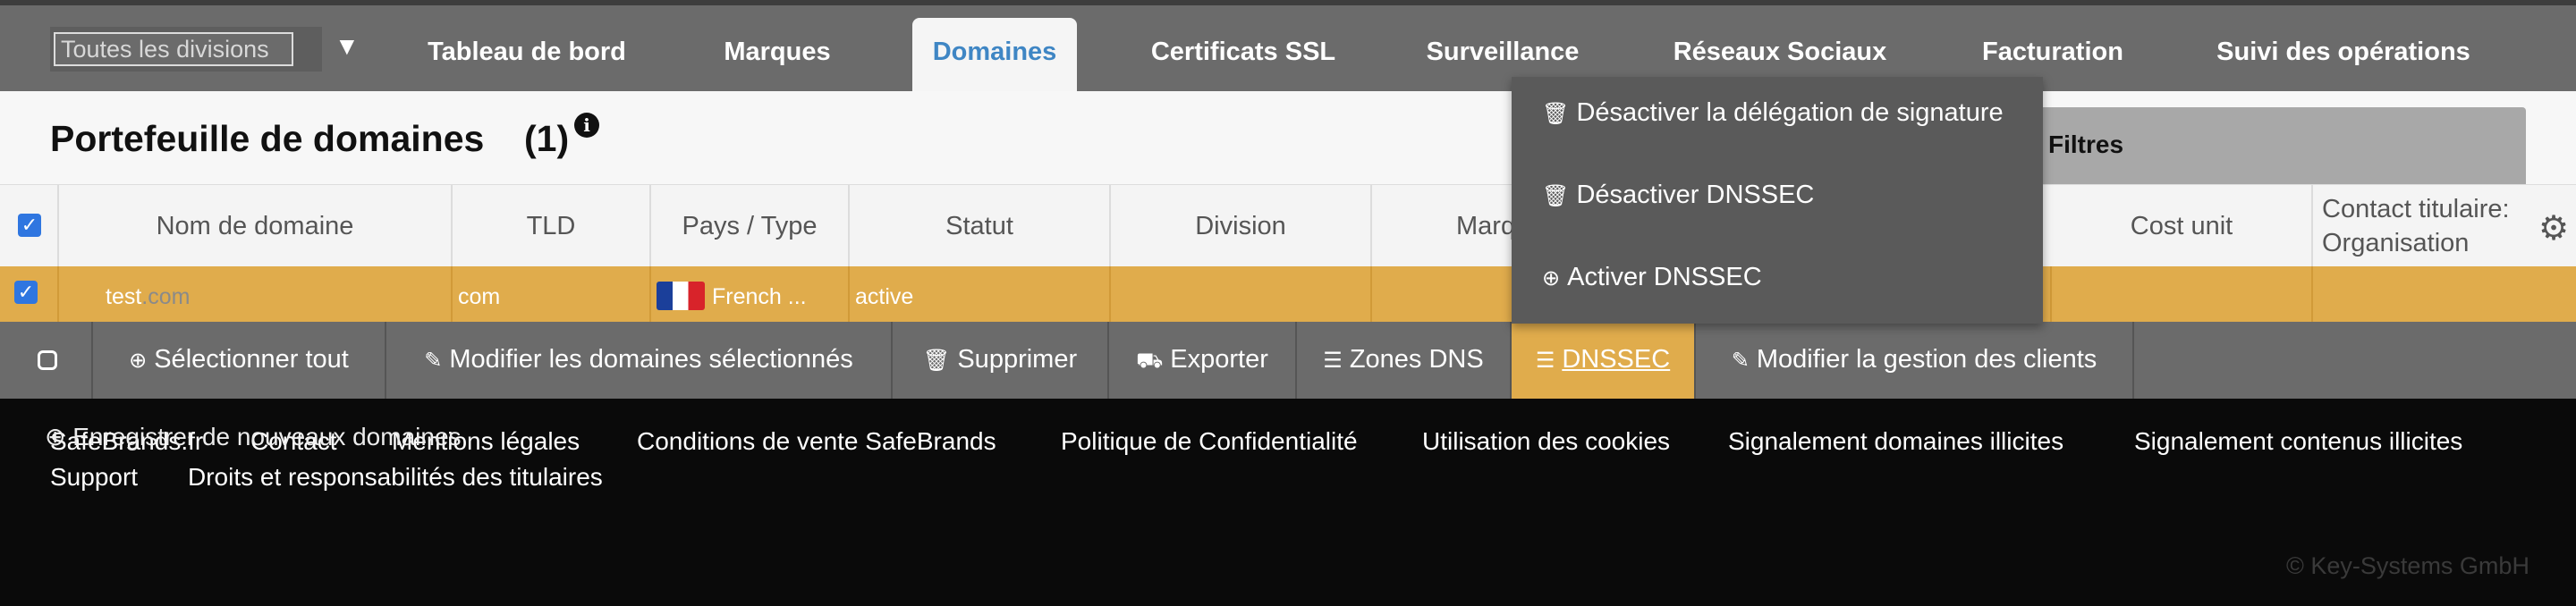 Image resolution: width=2576 pixels, height=606 pixels. Describe the element at coordinates (2444, 226) in the screenshot. I see `column-header-contact-org: Contact titulaire: Organisation` at that location.